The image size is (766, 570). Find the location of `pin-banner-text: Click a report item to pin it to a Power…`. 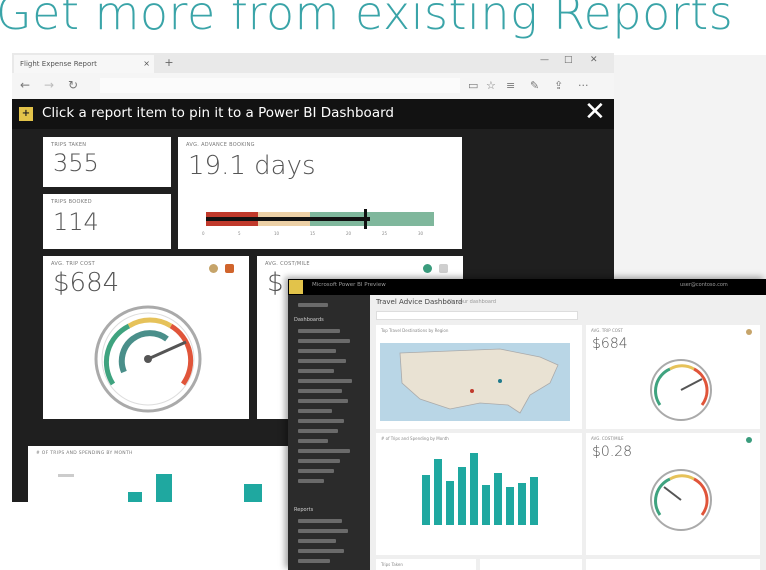

pin-banner-text: Click a report item to pin it to a Power… is located at coordinates (218, 113).